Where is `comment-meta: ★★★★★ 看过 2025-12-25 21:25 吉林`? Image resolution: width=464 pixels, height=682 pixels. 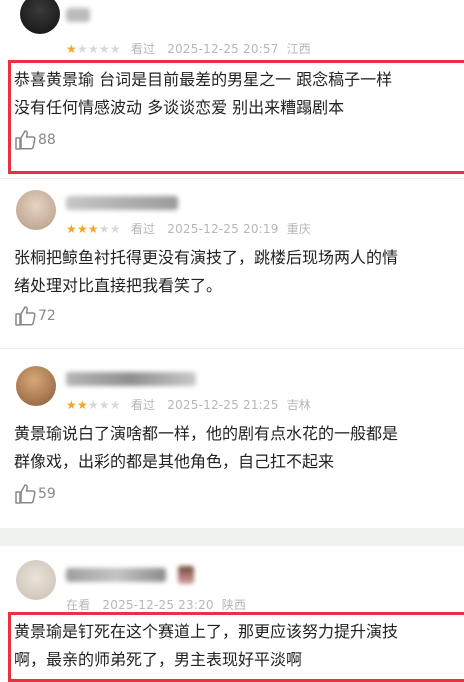
comment-meta: ★★★★★ 看过 2025-12-25 21:25 吉林 is located at coordinates (188, 404).